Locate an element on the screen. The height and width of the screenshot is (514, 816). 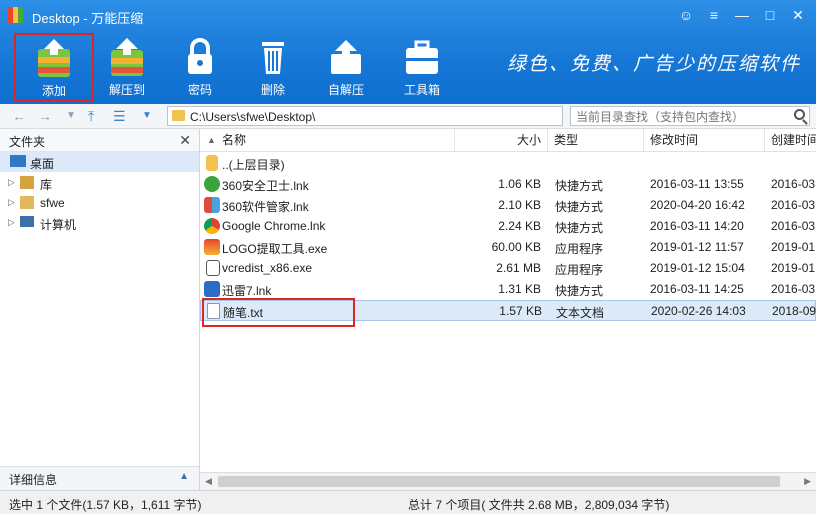
history-dropdown-icon: ▼ is located at coordinates (71, 115).